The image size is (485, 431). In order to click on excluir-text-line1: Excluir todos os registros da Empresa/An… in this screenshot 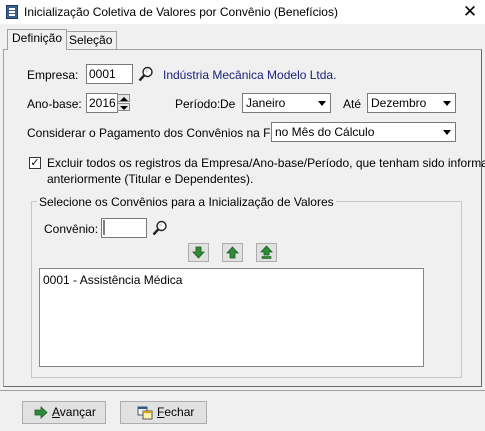, I will do `click(266, 163)`.